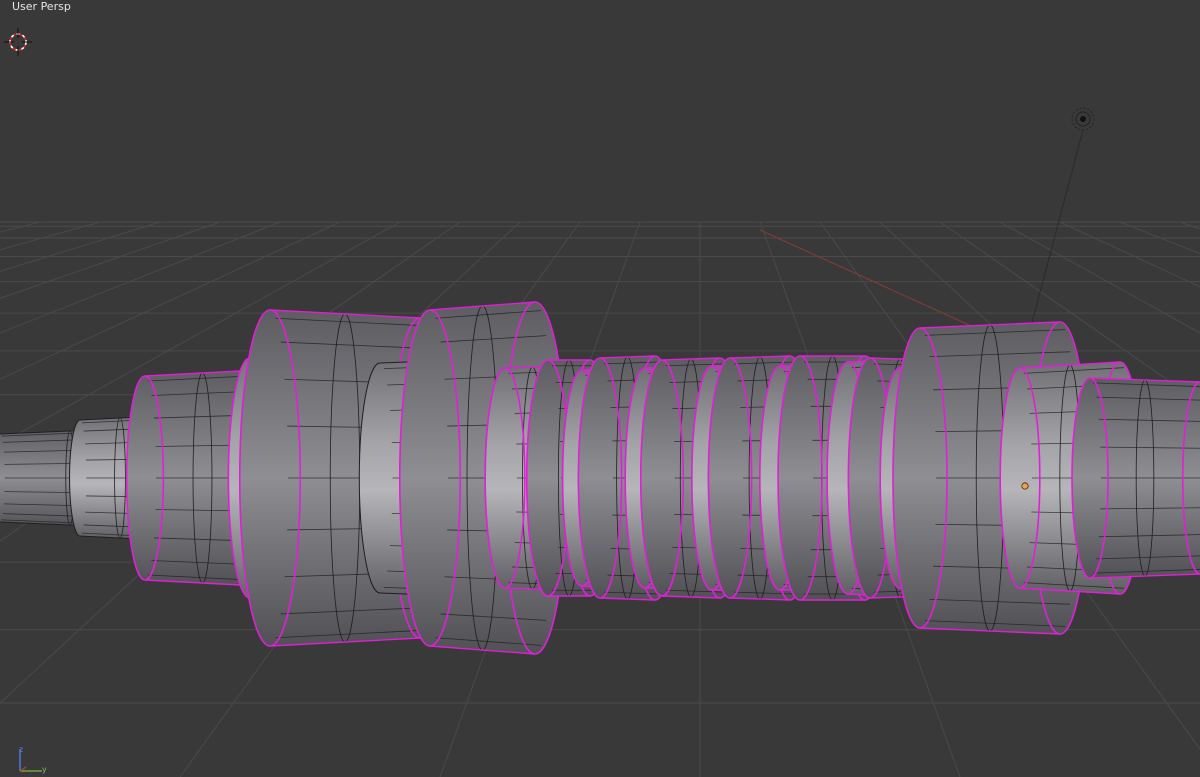 The image size is (1200, 777). What do you see at coordinates (21, 749) in the screenshot?
I see `gizmo-z-label: z` at bounding box center [21, 749].